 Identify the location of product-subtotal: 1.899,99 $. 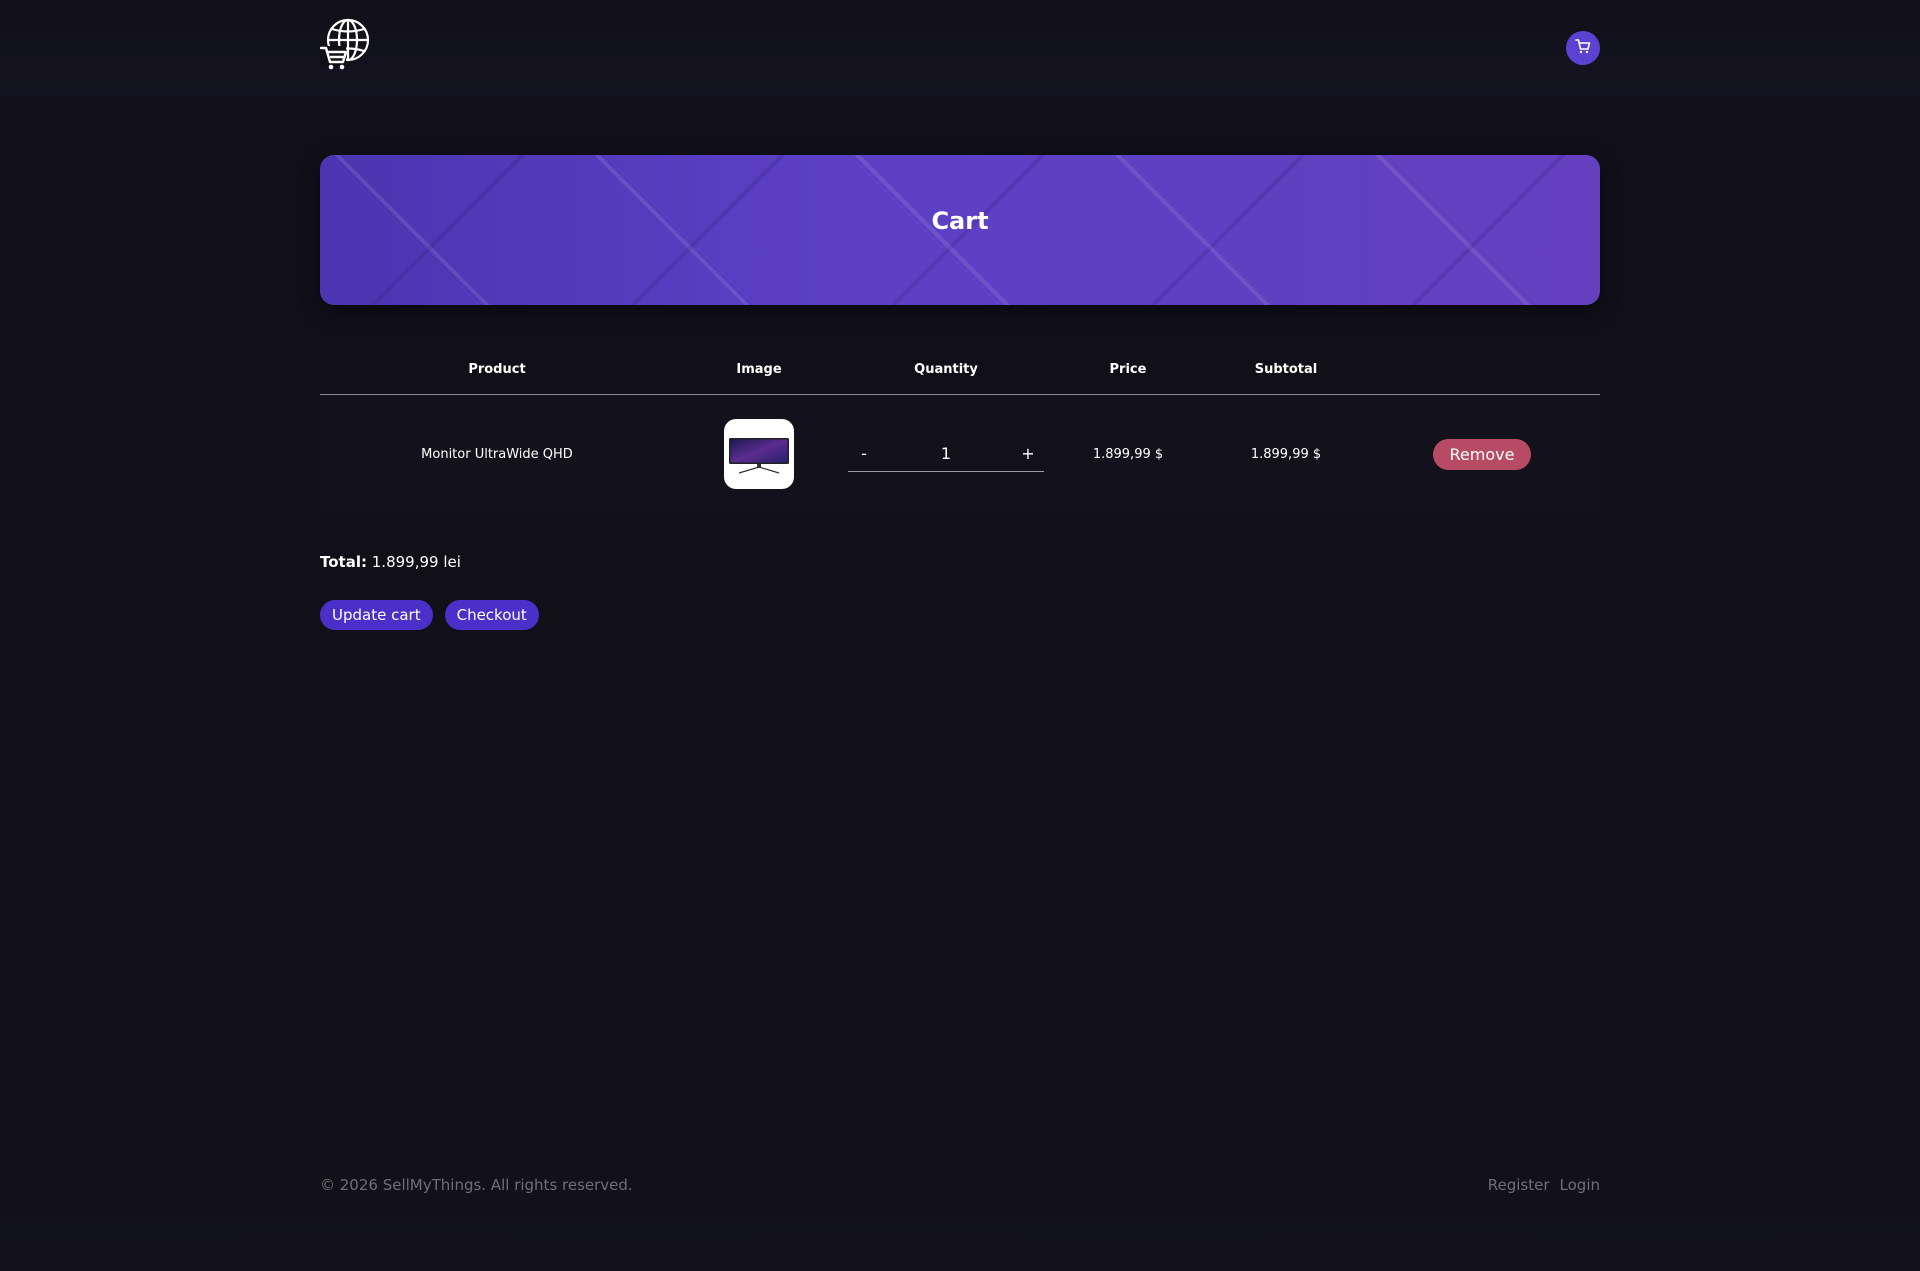
(1286, 454).